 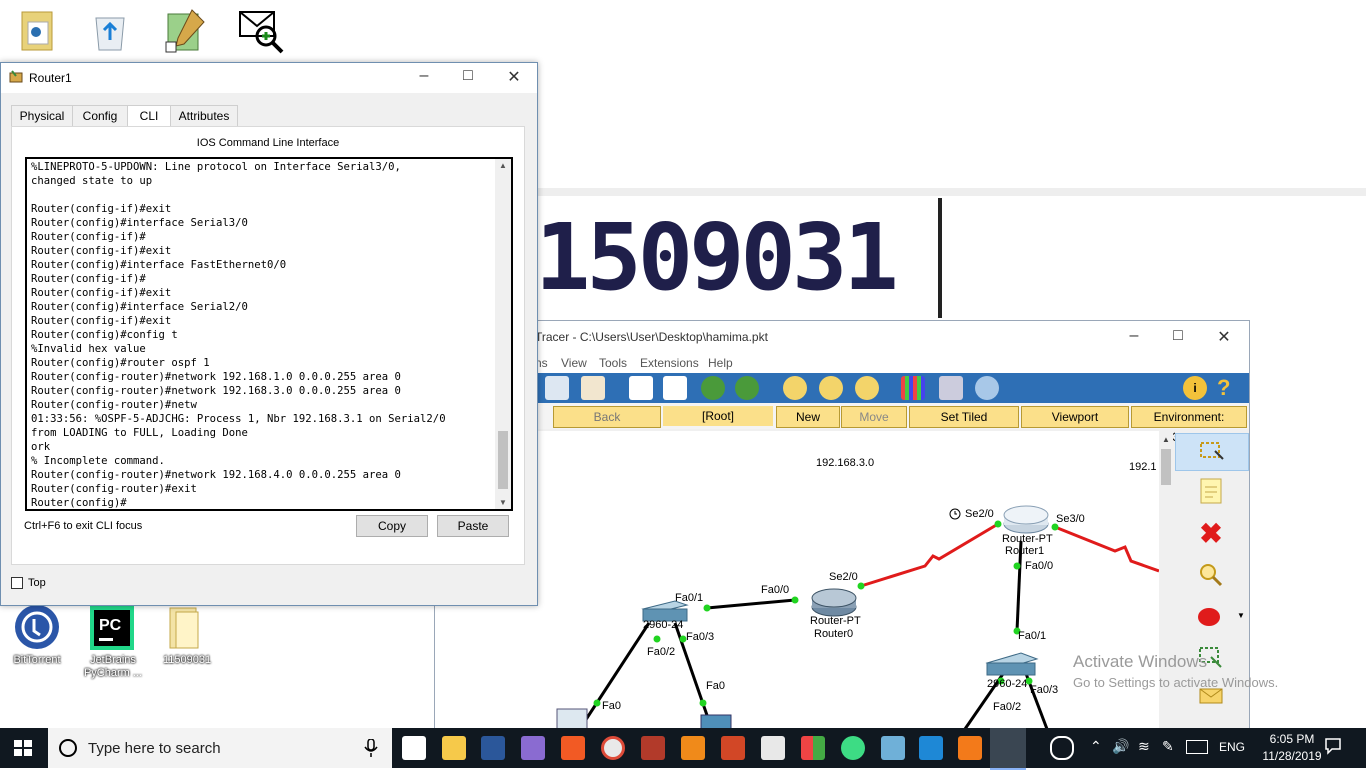 What do you see at coordinates (713, 388) in the screenshot?
I see `undo-icon` at bounding box center [713, 388].